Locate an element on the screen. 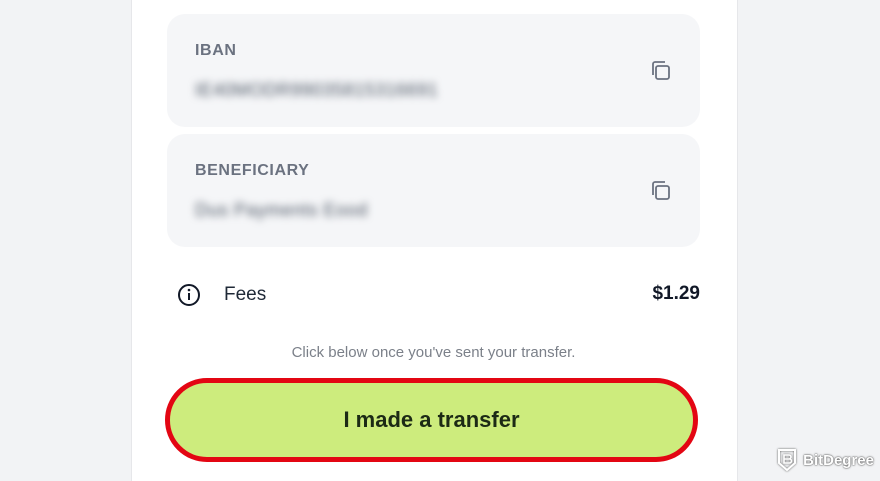 This screenshot has width=880, height=481. bitdegree-watermark: BitDegree is located at coordinates (825, 460).